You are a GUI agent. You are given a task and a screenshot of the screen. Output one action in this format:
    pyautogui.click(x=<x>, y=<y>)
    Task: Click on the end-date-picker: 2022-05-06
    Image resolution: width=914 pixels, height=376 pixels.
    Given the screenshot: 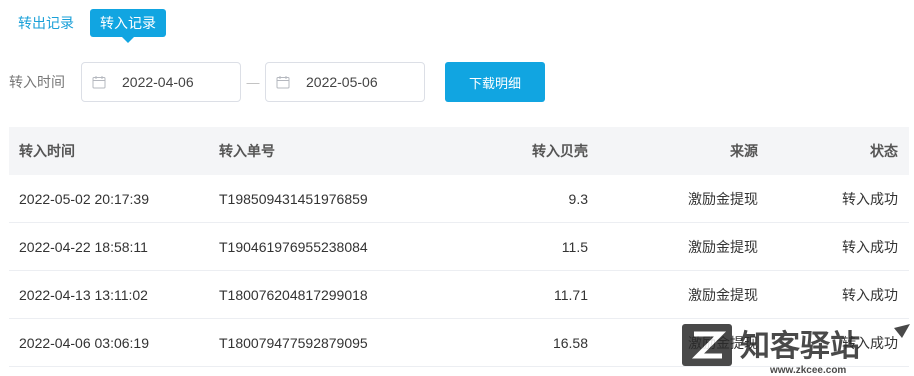 What is the action you would take?
    pyautogui.click(x=345, y=82)
    